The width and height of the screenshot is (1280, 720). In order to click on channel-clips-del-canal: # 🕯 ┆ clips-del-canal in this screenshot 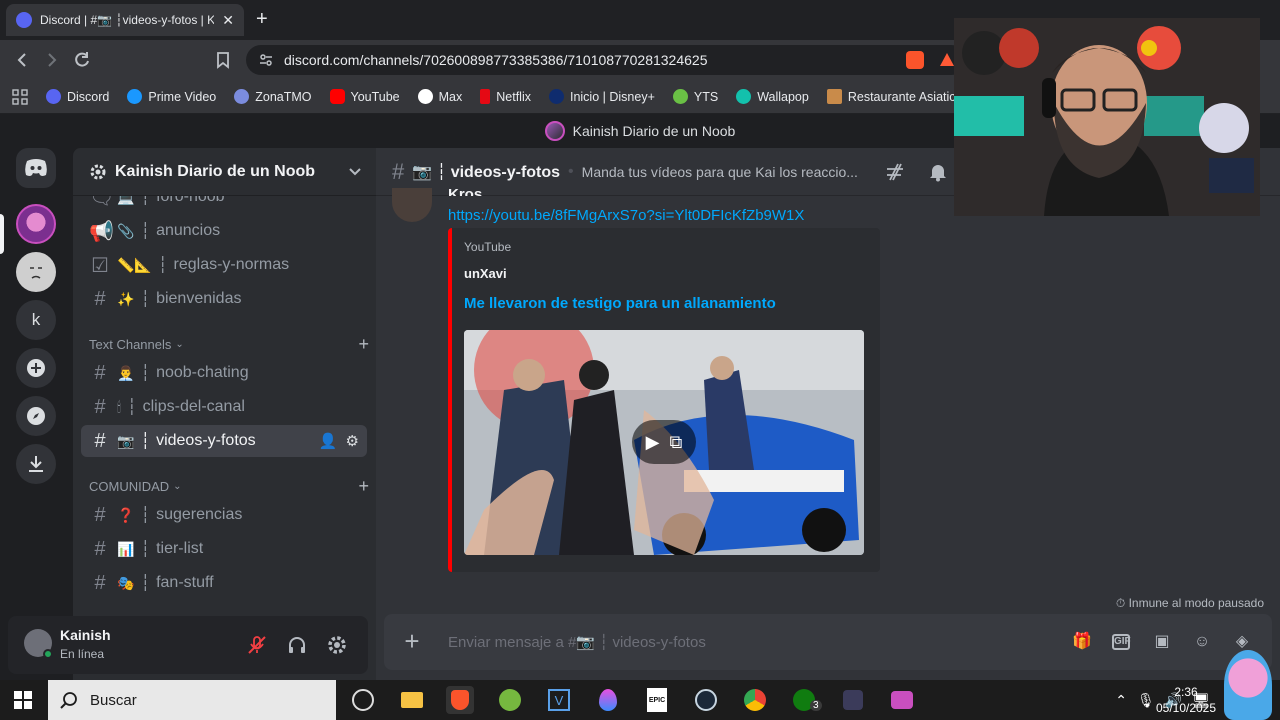, I will do `click(224, 407)`.